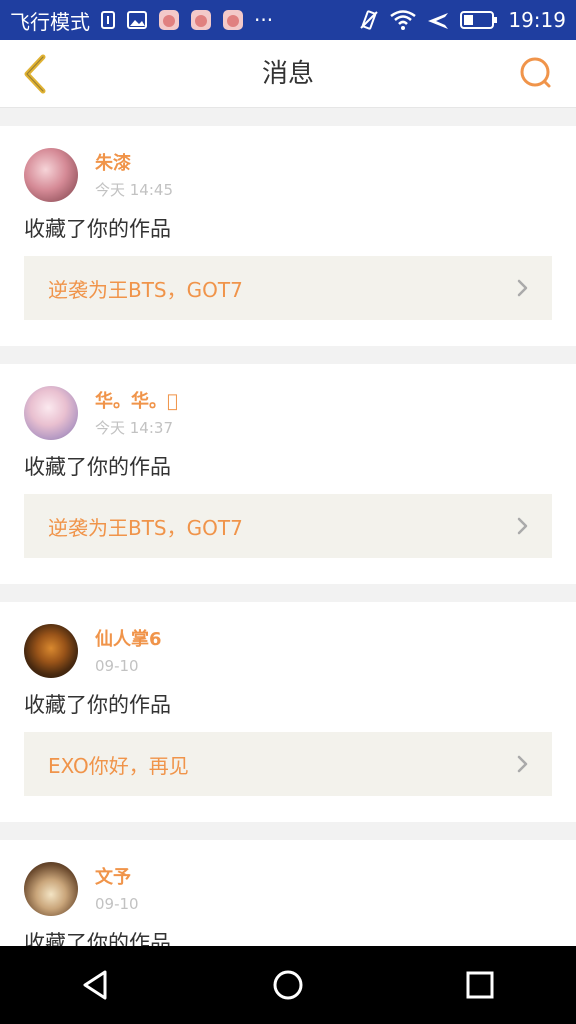 The image size is (576, 1024). I want to click on message-header: 仙人掌6 09-10, so click(288, 651).